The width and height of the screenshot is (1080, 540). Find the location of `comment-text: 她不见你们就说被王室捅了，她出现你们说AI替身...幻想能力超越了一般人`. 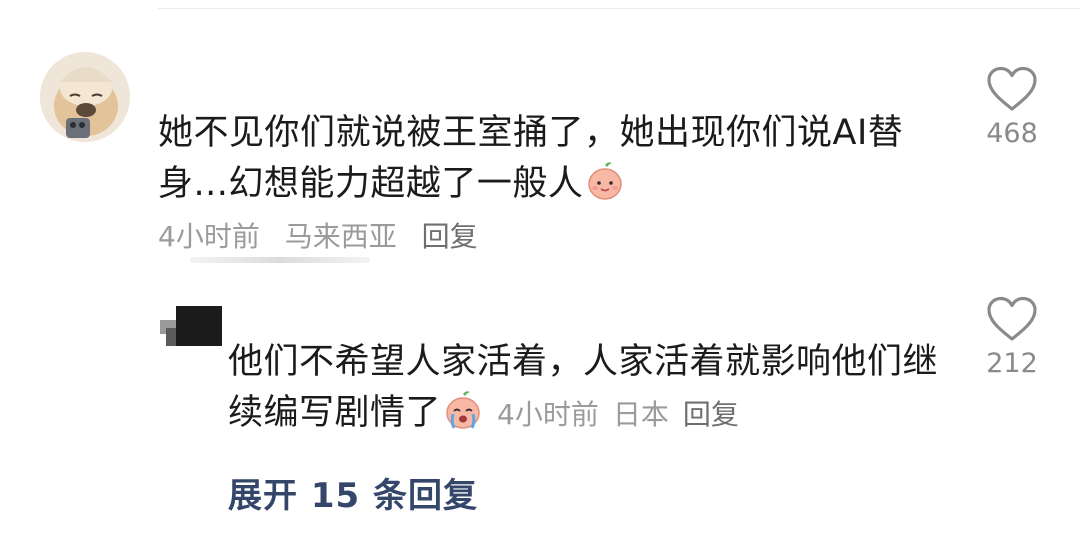

comment-text: 她不见你们就说被王室捅了，她出现你们说AI替身...幻想能力超越了一般人 is located at coordinates (553, 159).